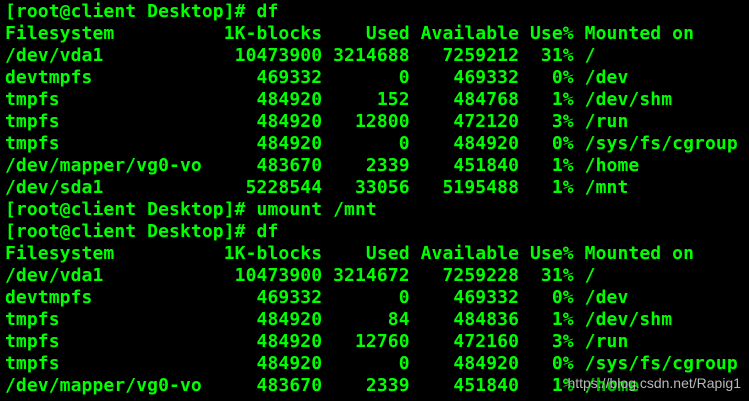 The width and height of the screenshot is (749, 401). Describe the element at coordinates (317, 121) in the screenshot. I see `terminal-line: tmpfs 484920 12800 472120 3% /run` at that location.